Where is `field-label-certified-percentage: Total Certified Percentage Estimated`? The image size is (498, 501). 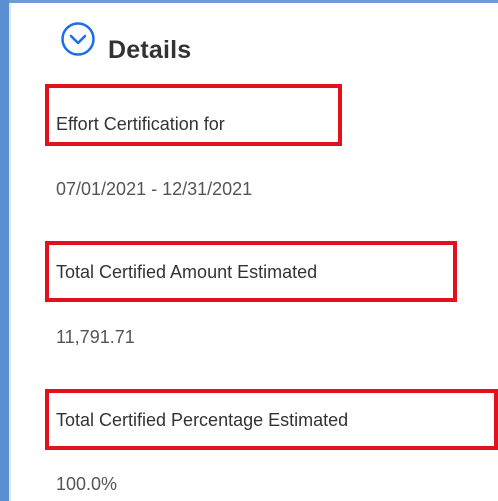 field-label-certified-percentage: Total Certified Percentage Estimated is located at coordinates (202, 420).